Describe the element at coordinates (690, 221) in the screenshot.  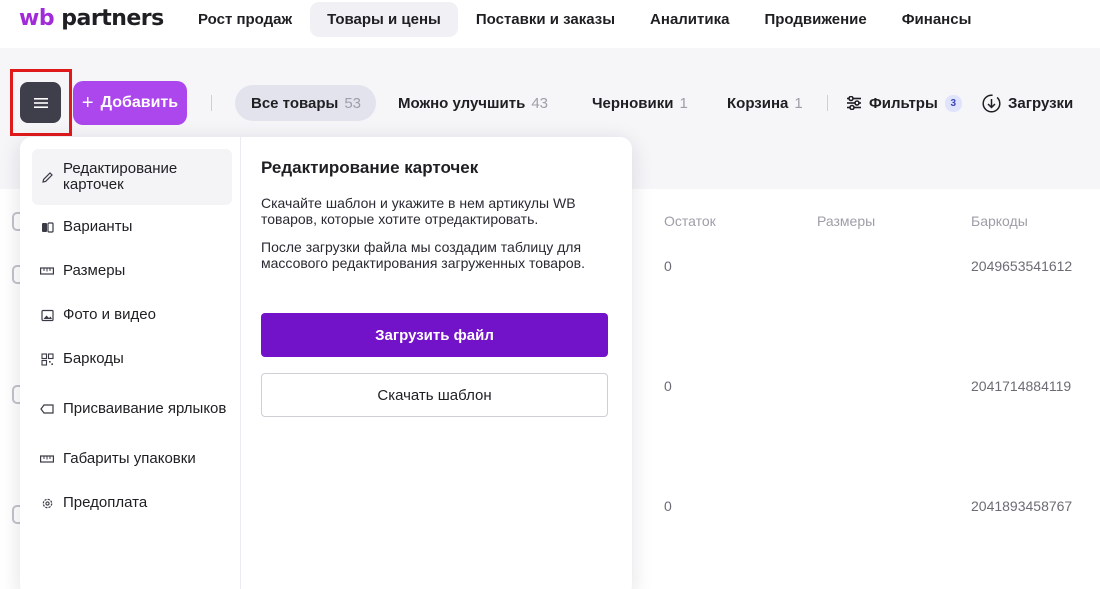
I see `column-header-stock: Остаток` at that location.